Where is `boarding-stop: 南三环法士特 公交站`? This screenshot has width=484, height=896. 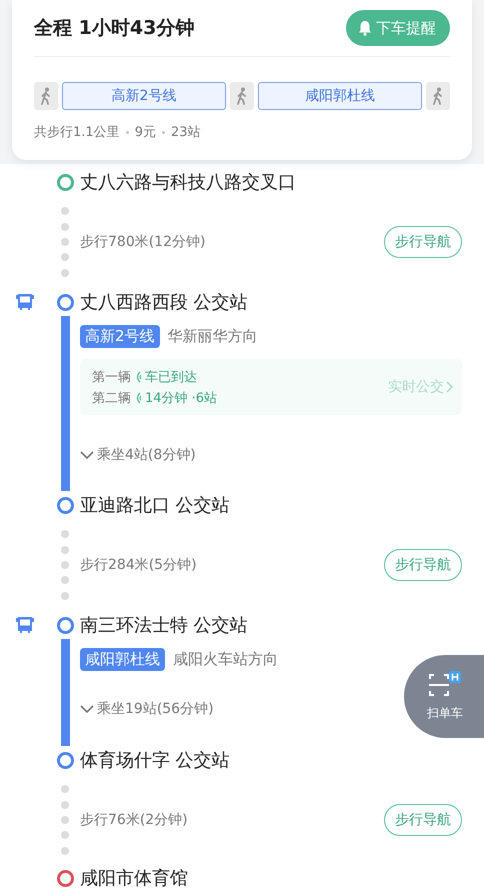
boarding-stop: 南三环法士特 公交站 is located at coordinates (164, 626).